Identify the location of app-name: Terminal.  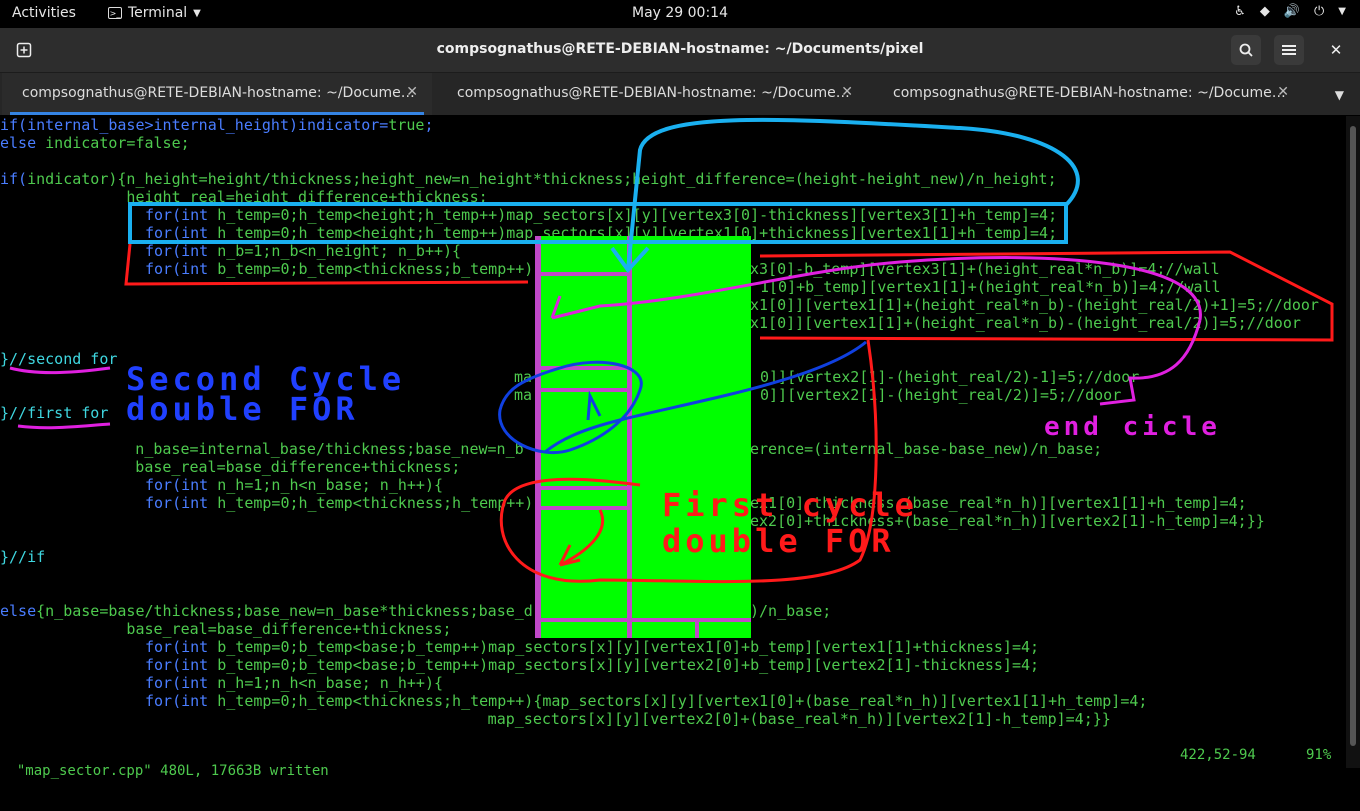
(158, 13).